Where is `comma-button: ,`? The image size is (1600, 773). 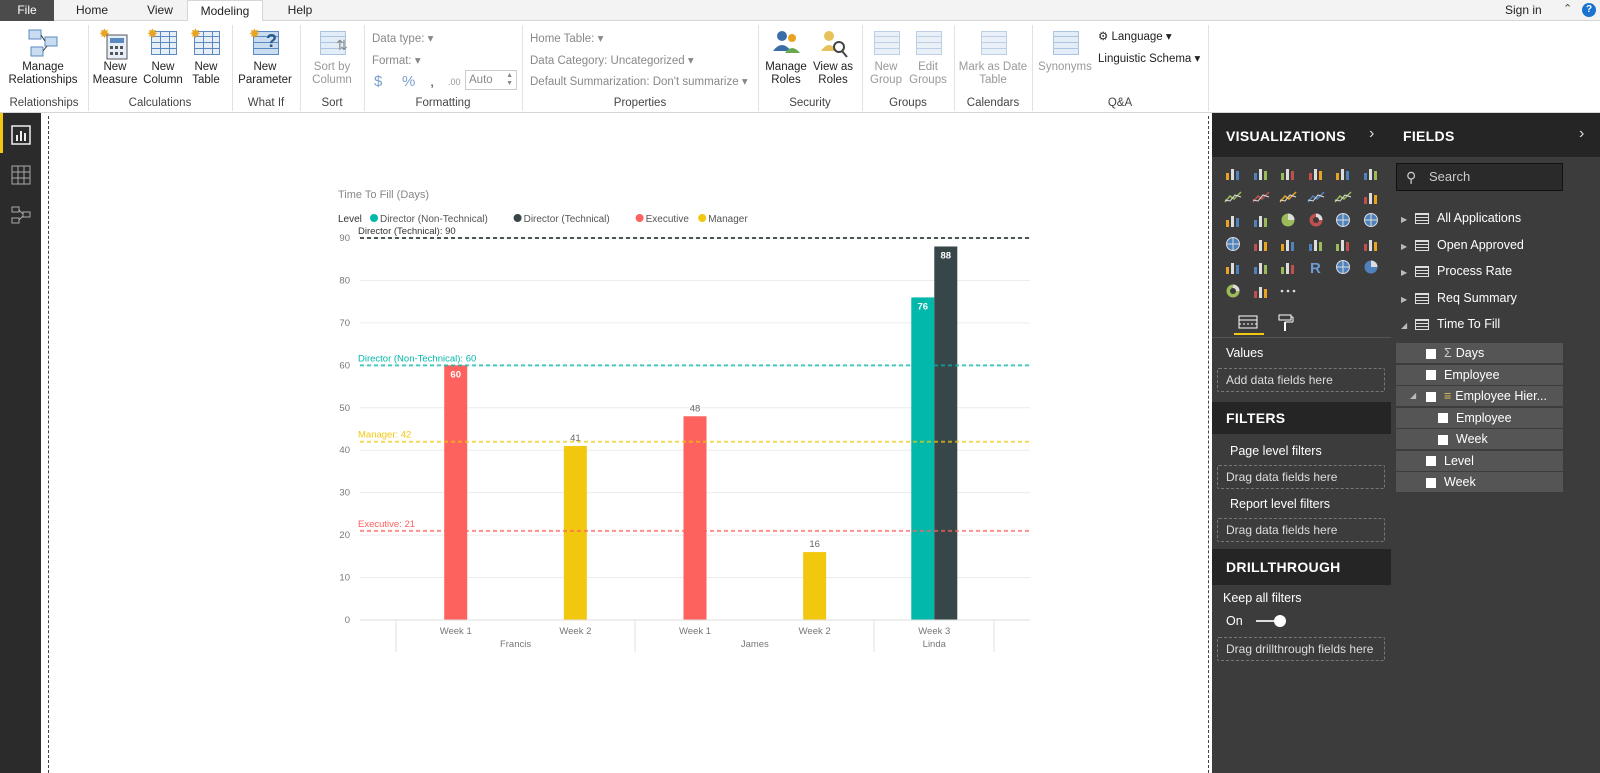 comma-button: , is located at coordinates (432, 81).